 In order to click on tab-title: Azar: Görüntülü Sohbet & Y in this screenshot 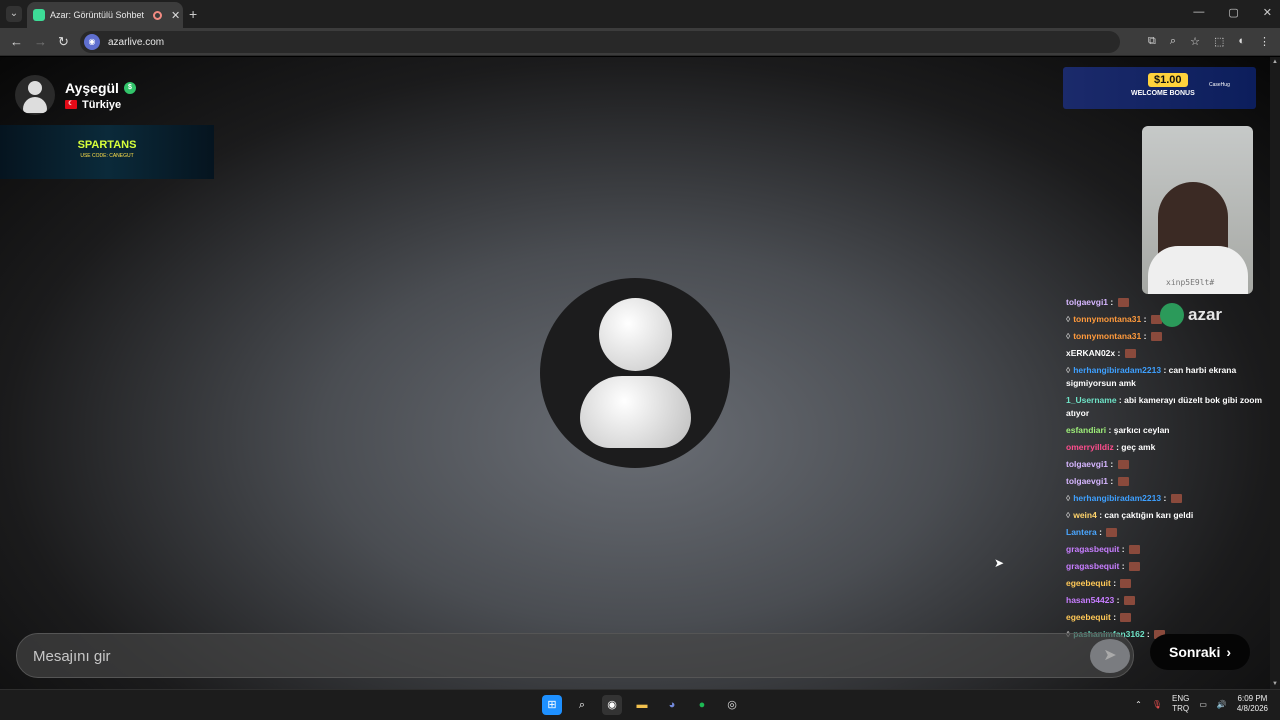, I will do `click(98, 15)`.